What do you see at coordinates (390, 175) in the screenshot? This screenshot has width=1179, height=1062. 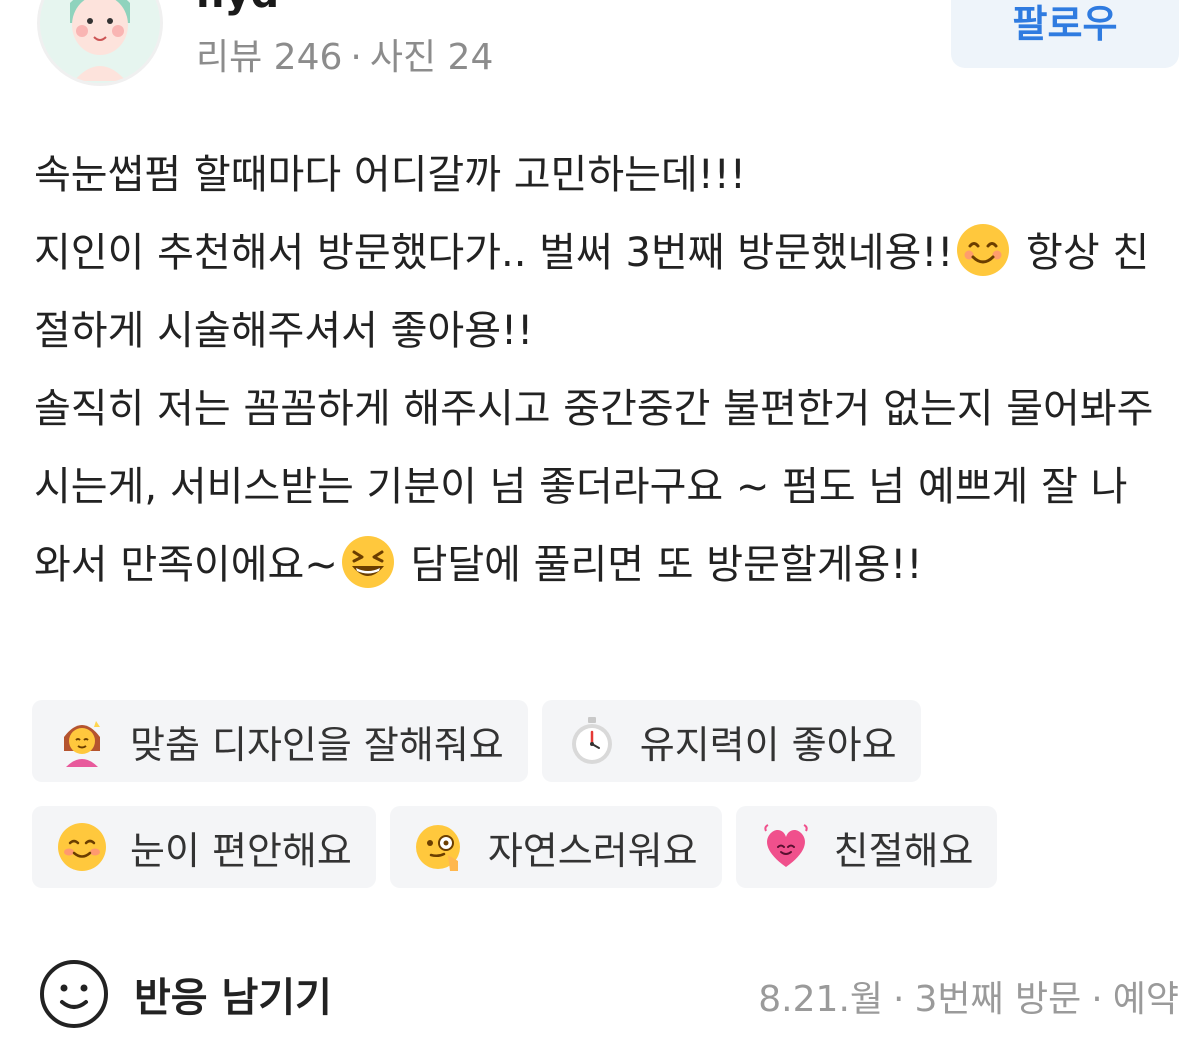 I see `review-line: 속눈썹펌 할때마다 어디갈까 고민하는데!!!` at bounding box center [390, 175].